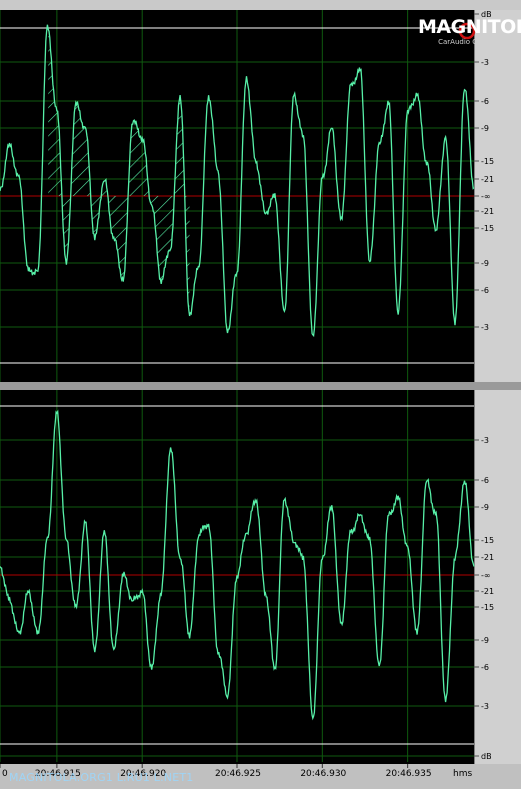 The image size is (521, 789). What do you see at coordinates (485, 263) in the screenshot?
I see `left-ytick-label-9: -9` at bounding box center [485, 263].